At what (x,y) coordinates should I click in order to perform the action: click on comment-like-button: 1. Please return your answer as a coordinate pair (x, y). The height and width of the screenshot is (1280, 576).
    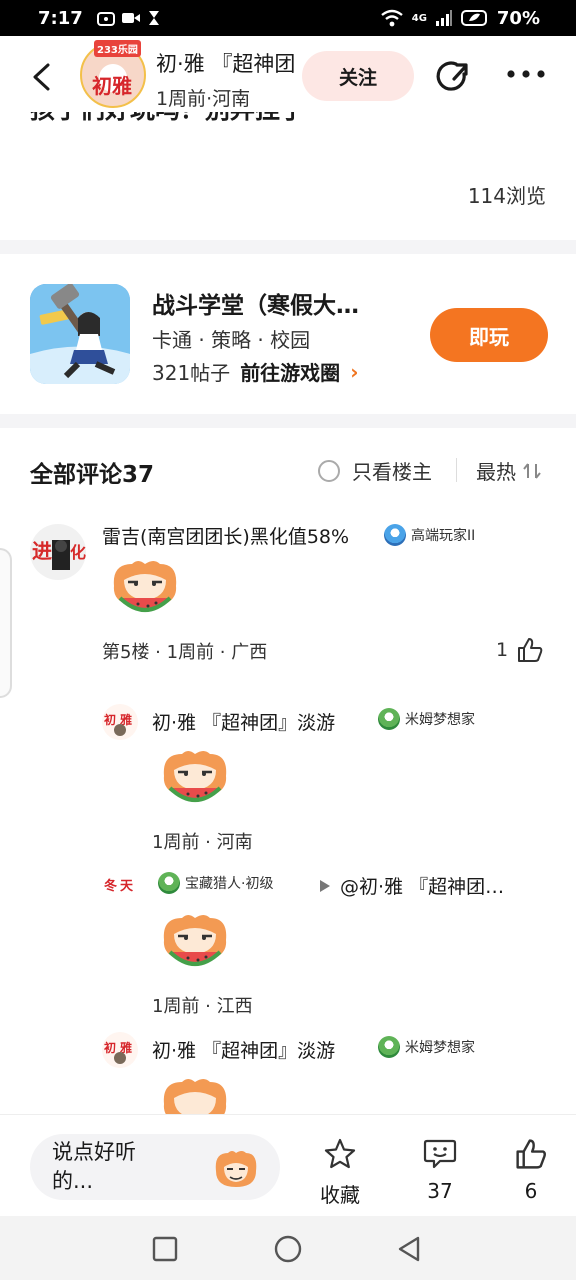
    Looking at the image, I should click on (520, 650).